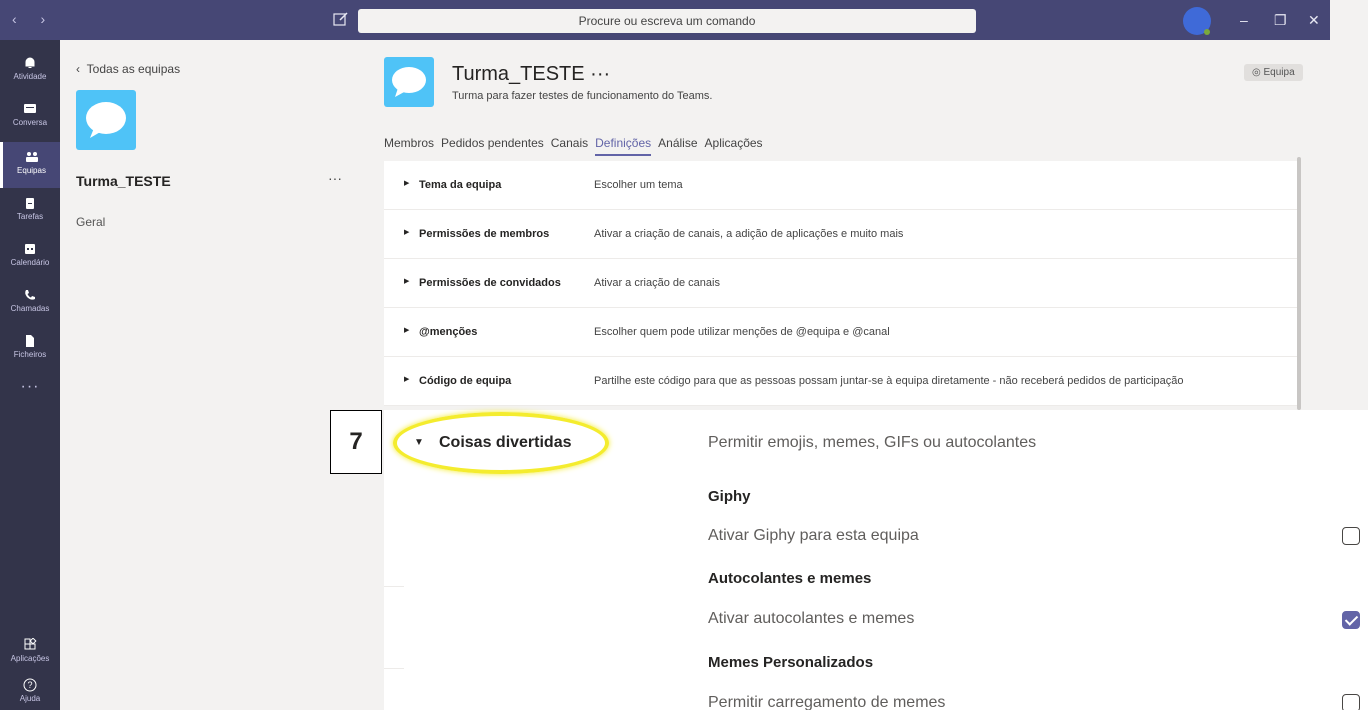 This screenshot has width=1368, height=710. What do you see at coordinates (31, 157) in the screenshot?
I see `teams-icon` at bounding box center [31, 157].